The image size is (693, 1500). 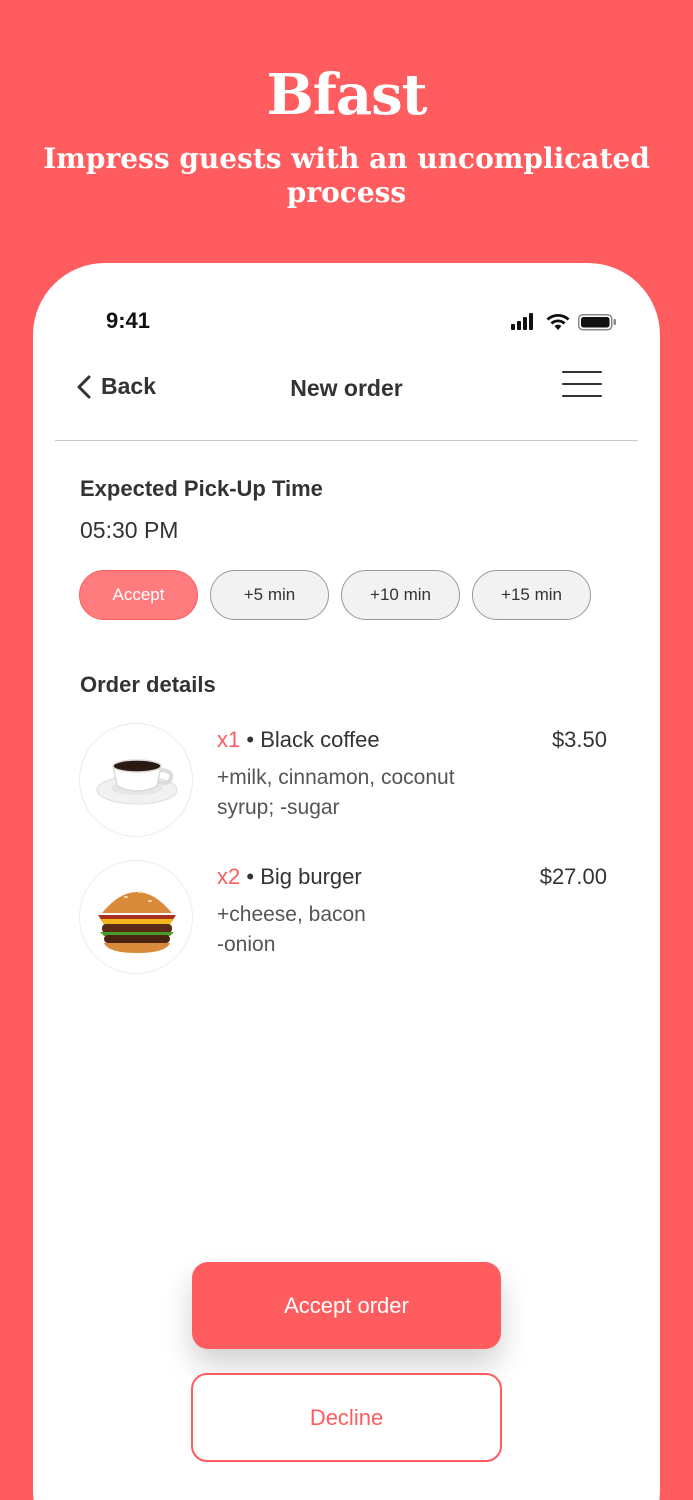 I want to click on status-time: 9:41, so click(x=128, y=320).